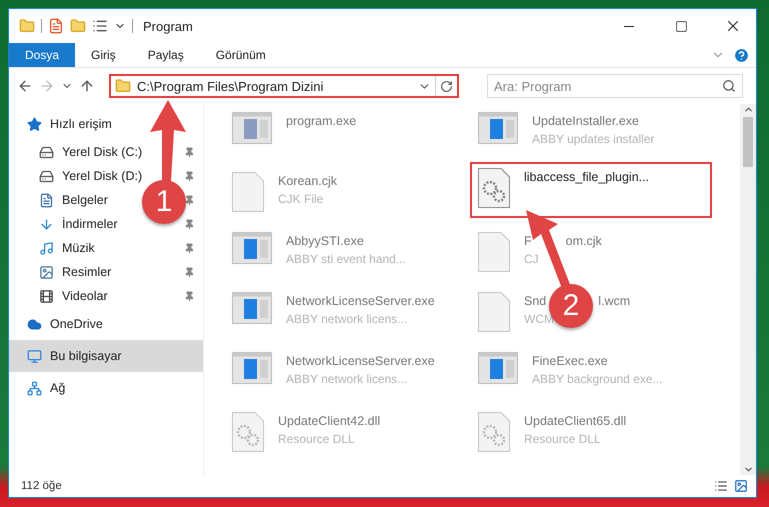 The width and height of the screenshot is (769, 507). I want to click on file-name: program.exe, so click(321, 121).